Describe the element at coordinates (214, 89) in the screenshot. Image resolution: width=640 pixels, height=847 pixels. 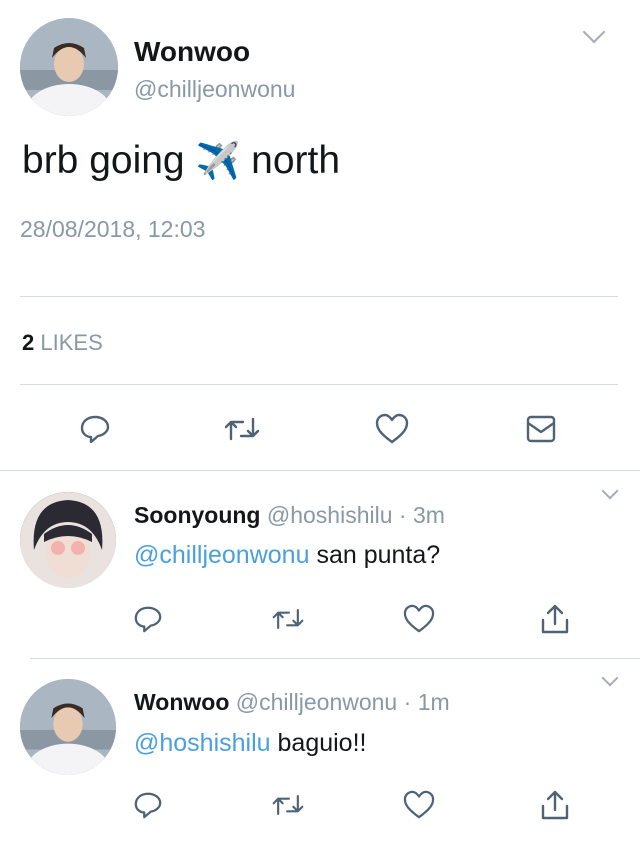
I see `author-handle: @chilljeonwonu` at that location.